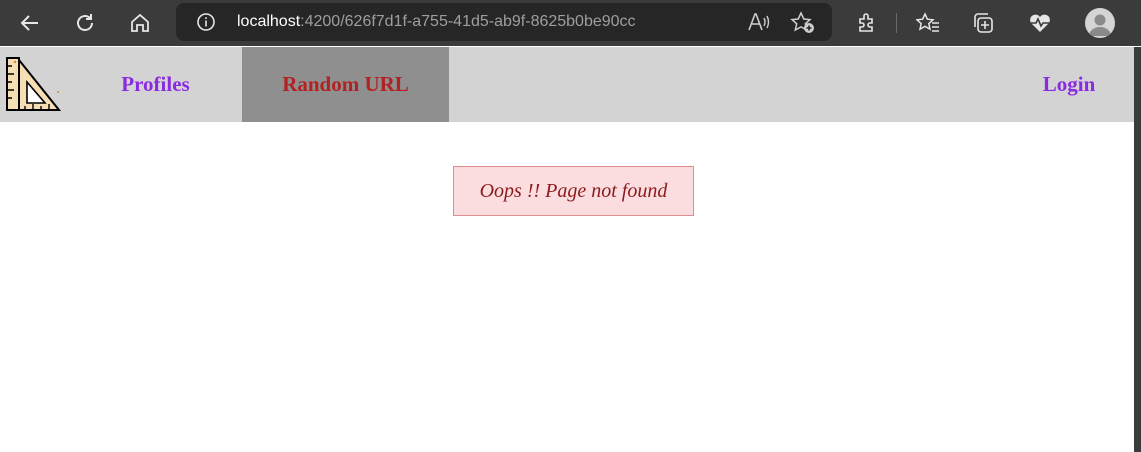  Describe the element at coordinates (140, 23) in the screenshot. I see `home-icon` at that location.